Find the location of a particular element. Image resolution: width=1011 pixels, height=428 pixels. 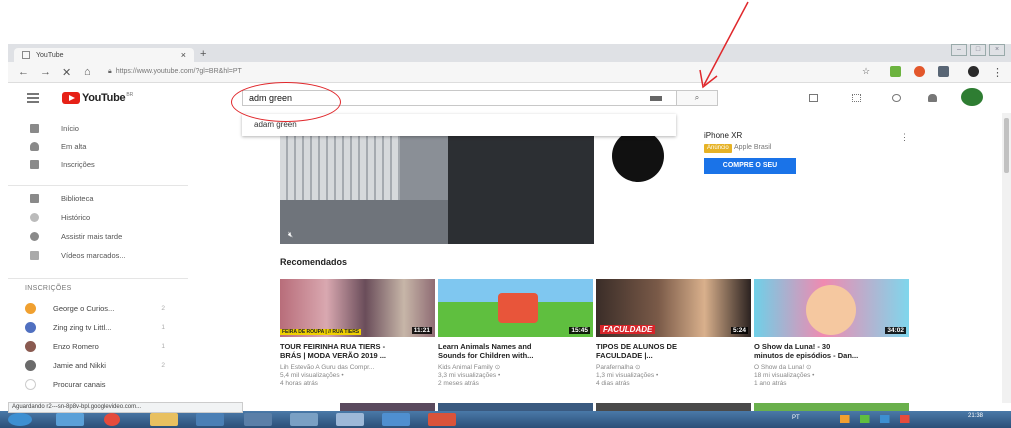

browse-channels-item: Procurar canais is located at coordinates (95, 384).